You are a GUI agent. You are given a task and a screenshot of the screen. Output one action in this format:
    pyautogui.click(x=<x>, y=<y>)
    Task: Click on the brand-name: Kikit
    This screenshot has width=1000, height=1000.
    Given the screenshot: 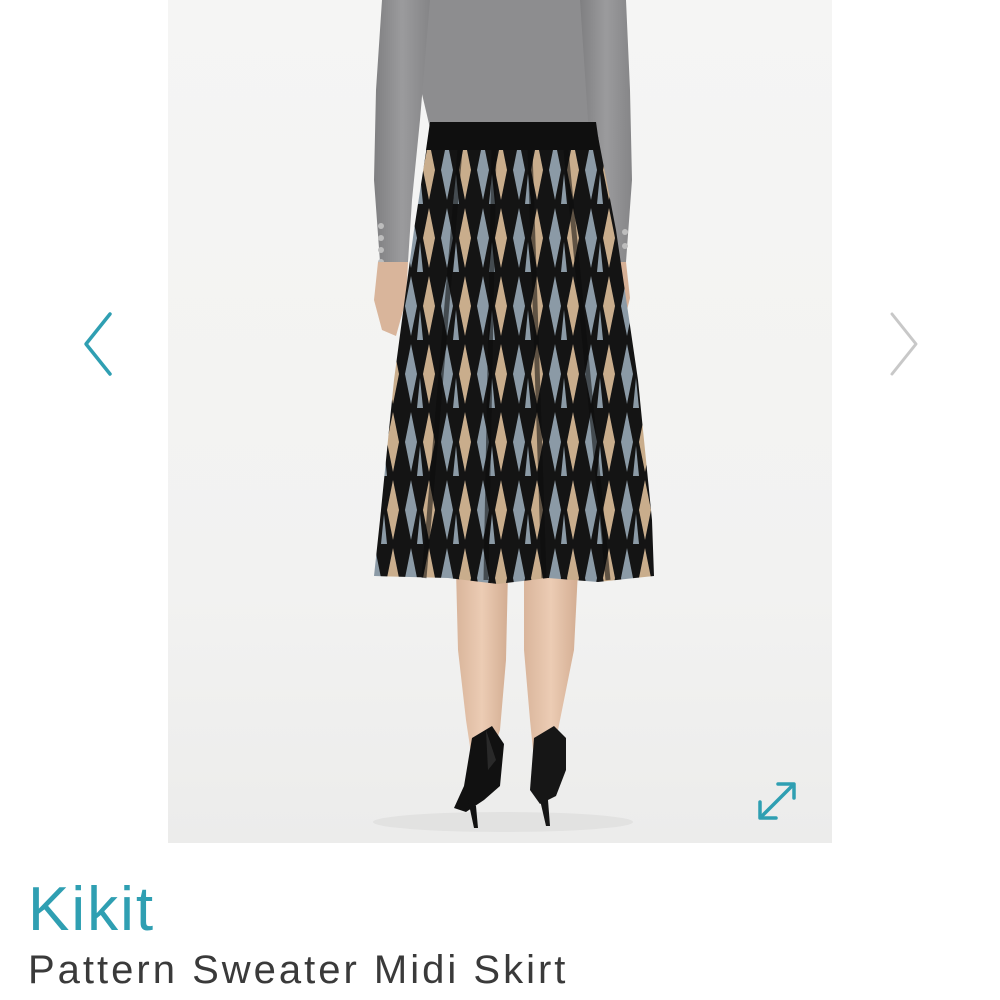 What is the action you would take?
    pyautogui.click(x=91, y=910)
    